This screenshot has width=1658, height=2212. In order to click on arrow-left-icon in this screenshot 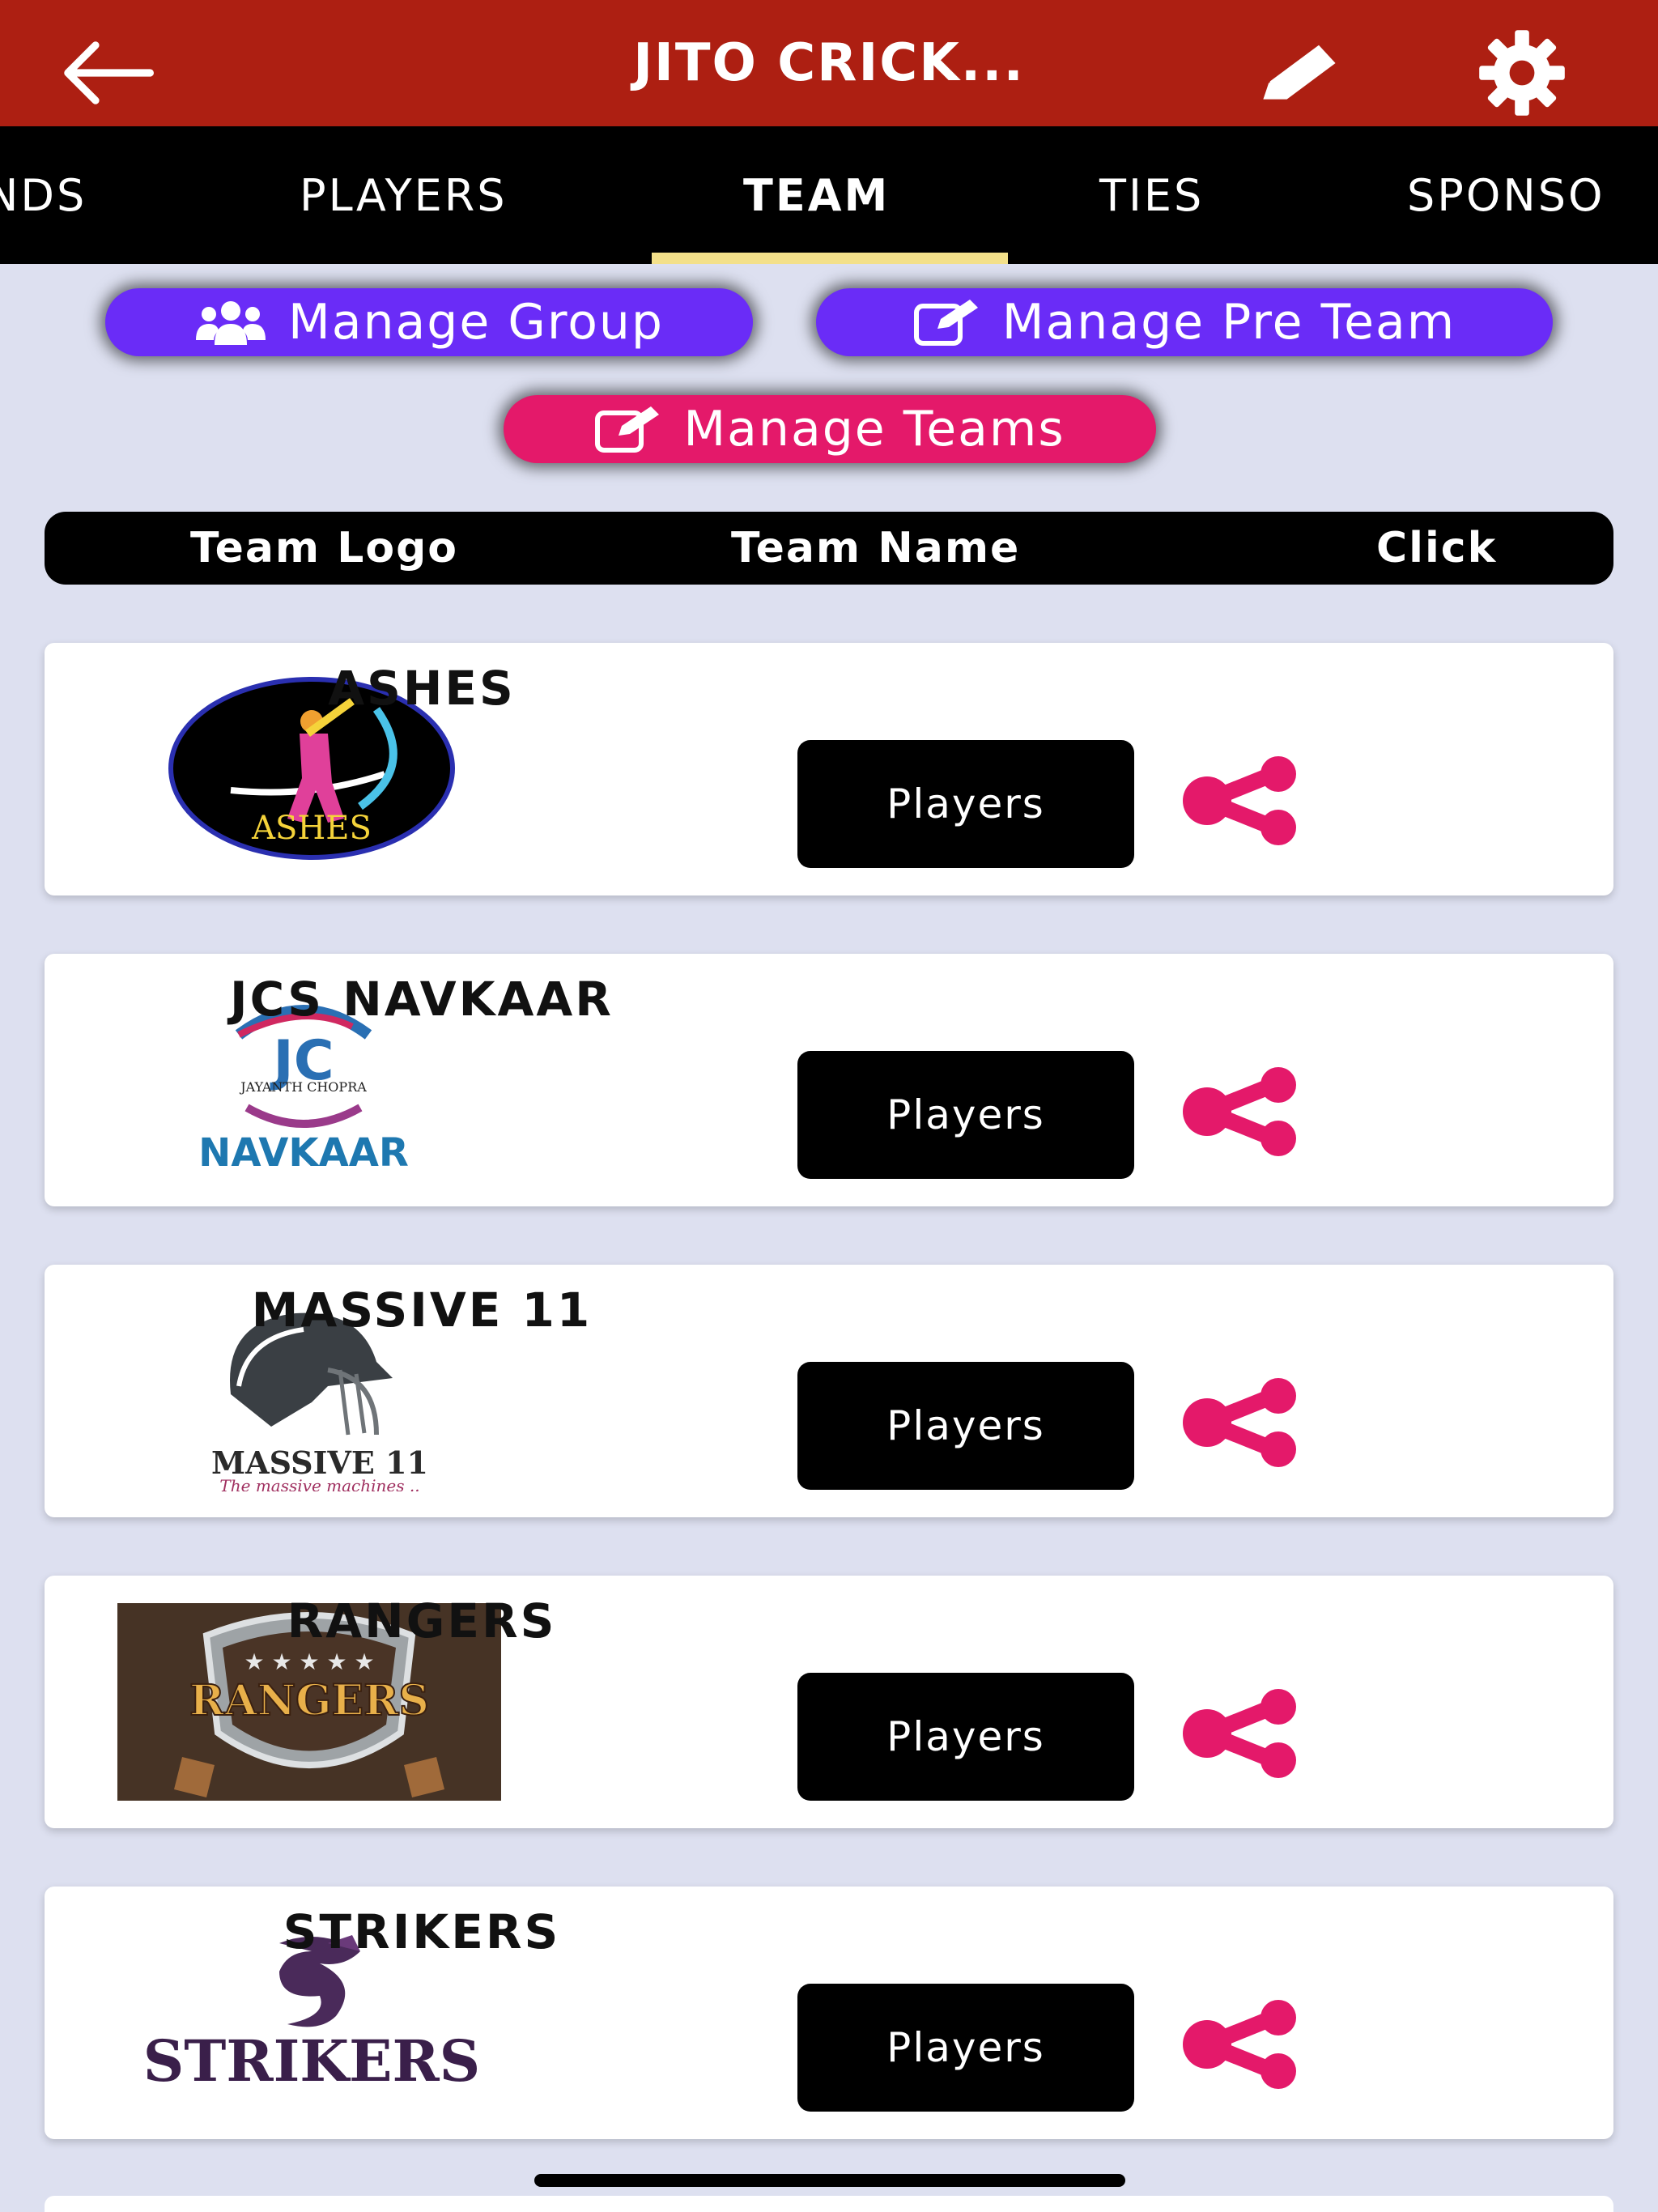, I will do `click(109, 73)`.